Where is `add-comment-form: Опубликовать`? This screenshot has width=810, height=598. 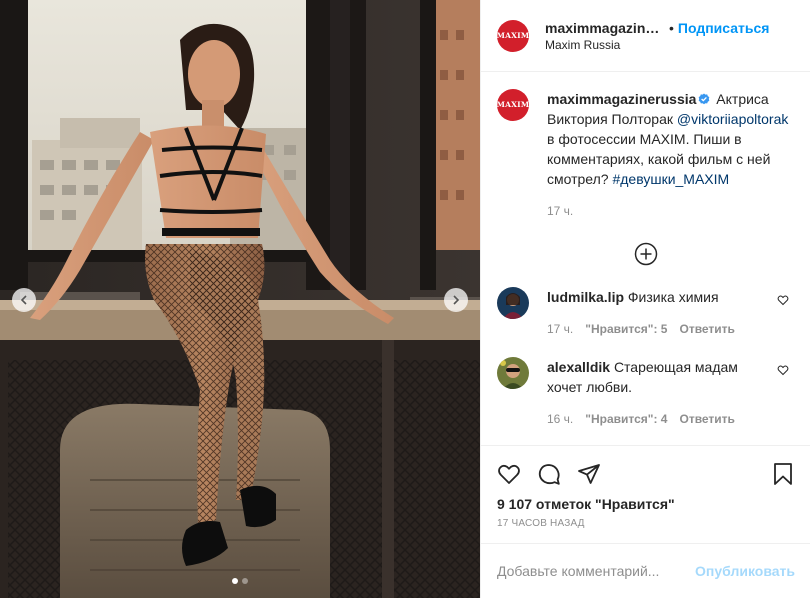
add-comment-form: Опубликовать is located at coordinates (645, 570).